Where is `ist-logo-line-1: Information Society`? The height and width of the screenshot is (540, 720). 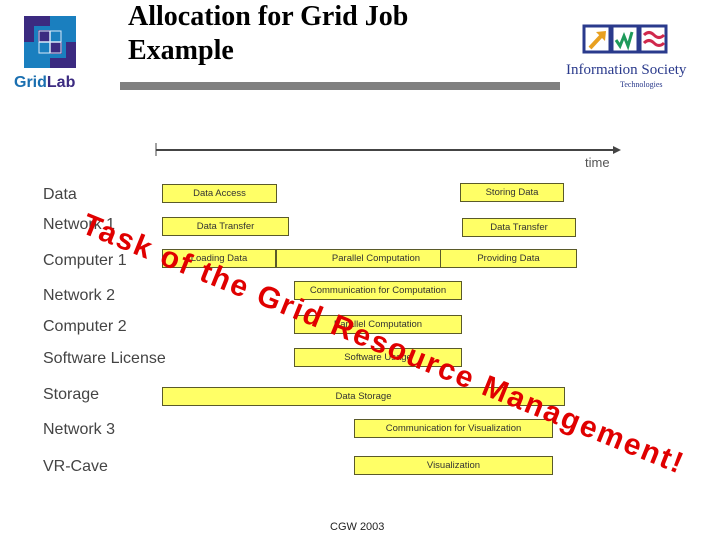
ist-logo-line-1: Information Society is located at coordinates (626, 70).